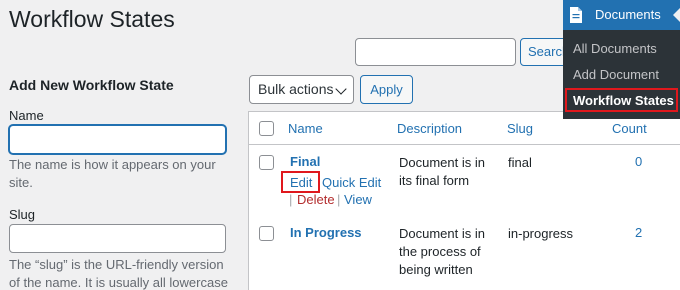 The width and height of the screenshot is (680, 290). What do you see at coordinates (615, 48) in the screenshot?
I see `submenu-all-documents: All Documents` at bounding box center [615, 48].